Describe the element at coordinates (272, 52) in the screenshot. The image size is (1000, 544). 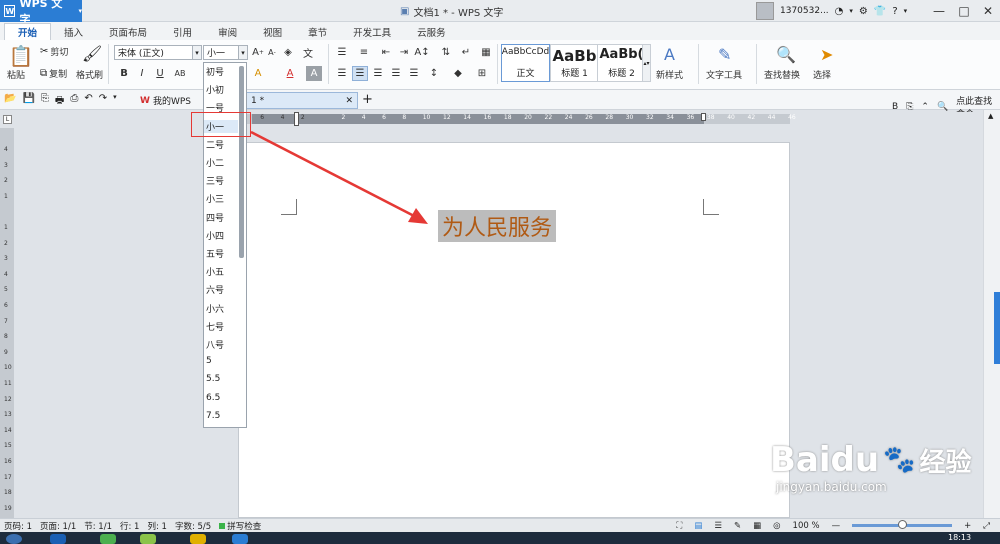
I see `shrink-font-icon: A-` at that location.